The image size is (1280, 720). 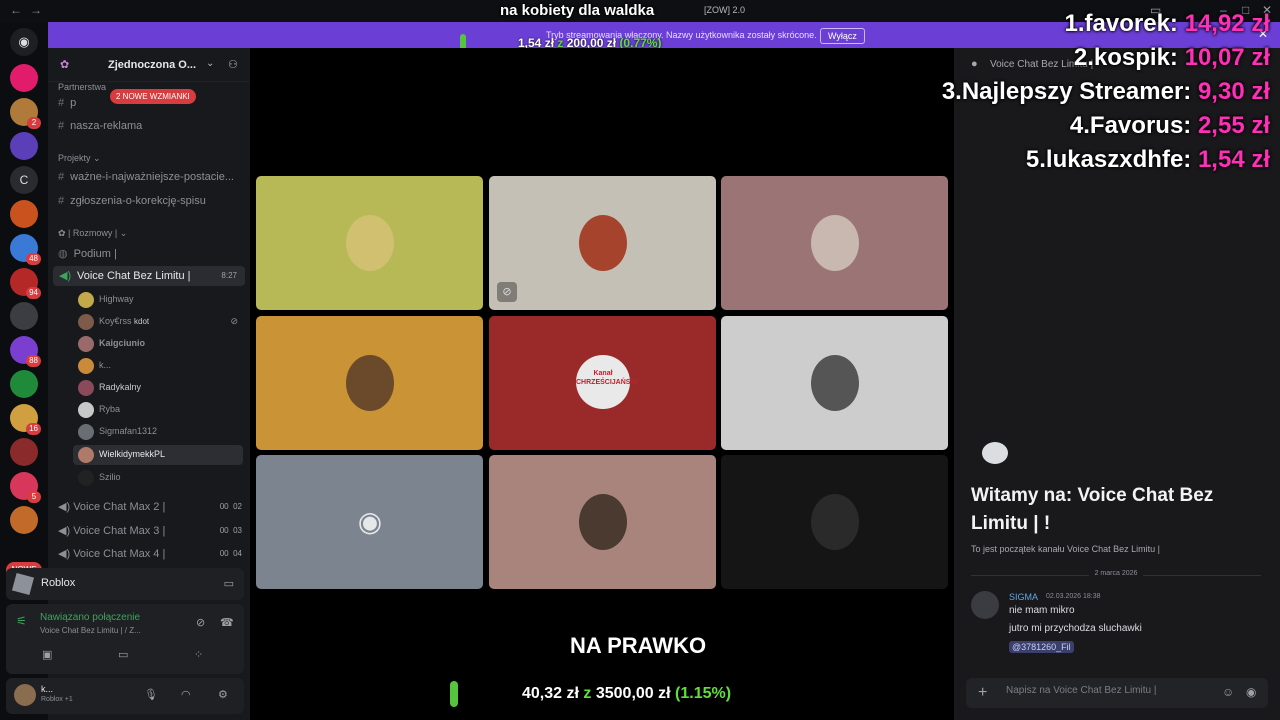 I want to click on camera-off-icon: ▣, so click(x=47, y=654).